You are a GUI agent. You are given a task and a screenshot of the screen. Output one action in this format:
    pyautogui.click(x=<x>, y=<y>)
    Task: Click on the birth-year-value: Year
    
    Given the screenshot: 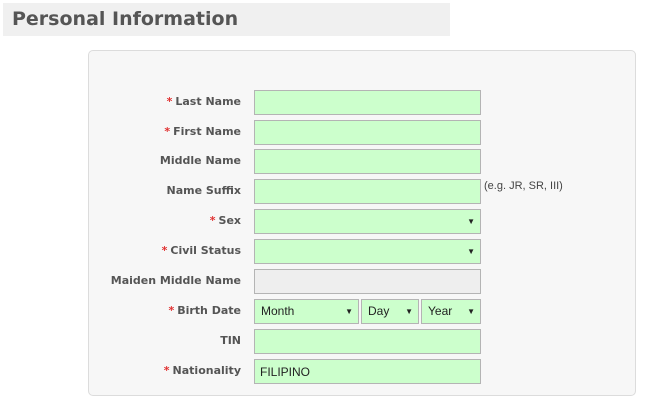 What is the action you would take?
    pyautogui.click(x=440, y=311)
    